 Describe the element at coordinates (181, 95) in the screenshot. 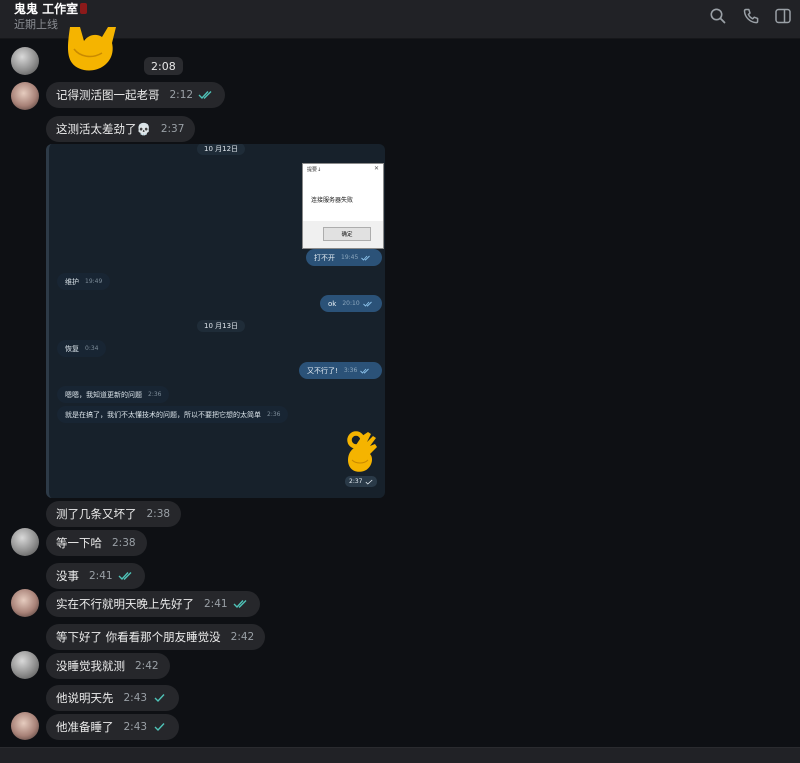

I see `message-time: 2:12` at that location.